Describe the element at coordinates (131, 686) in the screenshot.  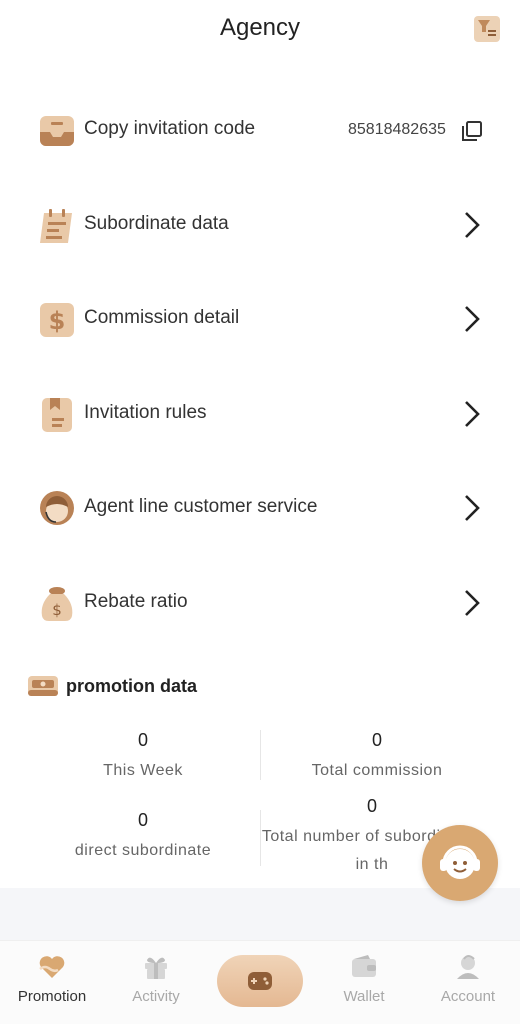
I see `promotion-data-title: promotion data` at that location.